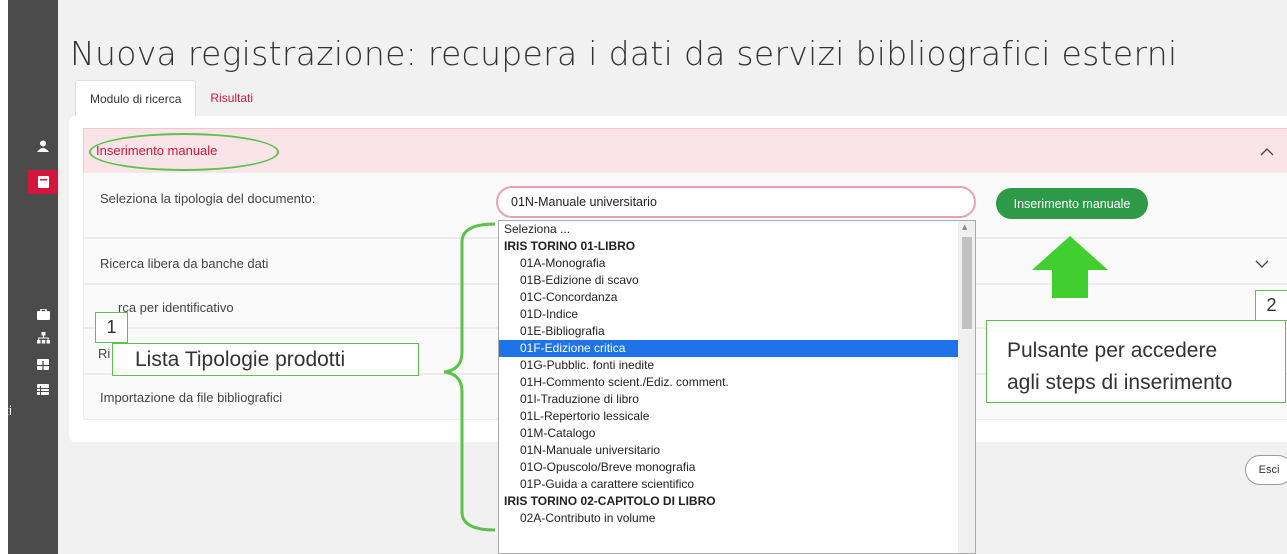  I want to click on user-icon, so click(43, 146).